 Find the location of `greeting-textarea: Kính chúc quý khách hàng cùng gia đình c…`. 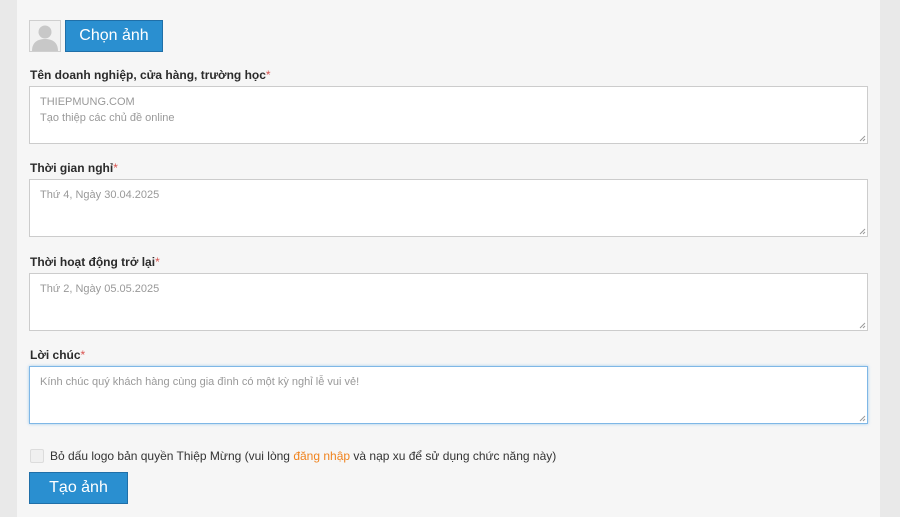

greeting-textarea: Kính chúc quý khách hàng cùng gia đình c… is located at coordinates (448, 395).